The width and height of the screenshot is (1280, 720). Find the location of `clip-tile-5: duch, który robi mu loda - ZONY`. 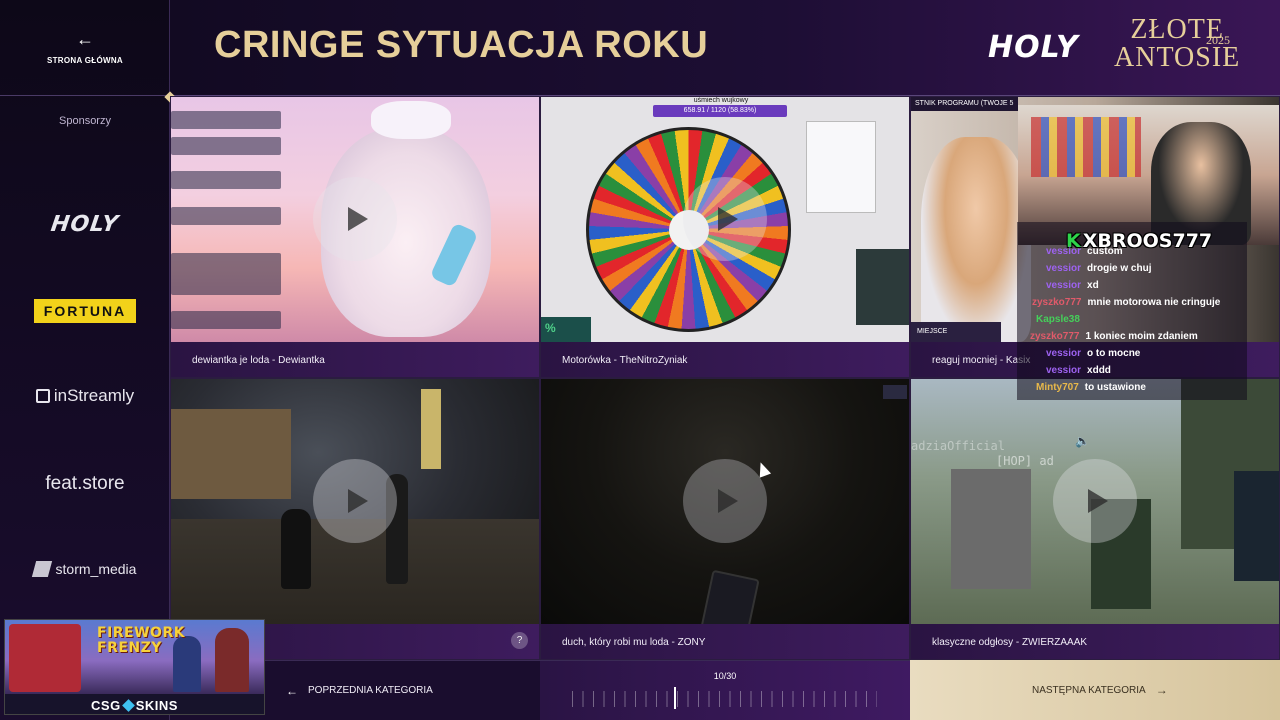

clip-tile-5: duch, który robi mu loda - ZONY is located at coordinates (725, 519).